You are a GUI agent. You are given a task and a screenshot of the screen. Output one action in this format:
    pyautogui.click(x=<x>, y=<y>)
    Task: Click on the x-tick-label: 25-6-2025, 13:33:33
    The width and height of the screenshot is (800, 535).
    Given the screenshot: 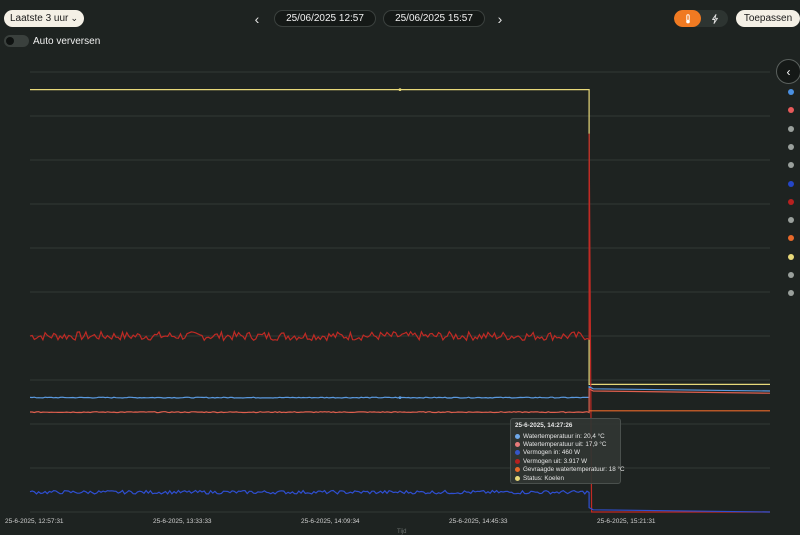 What is the action you would take?
    pyautogui.click(x=182, y=521)
    